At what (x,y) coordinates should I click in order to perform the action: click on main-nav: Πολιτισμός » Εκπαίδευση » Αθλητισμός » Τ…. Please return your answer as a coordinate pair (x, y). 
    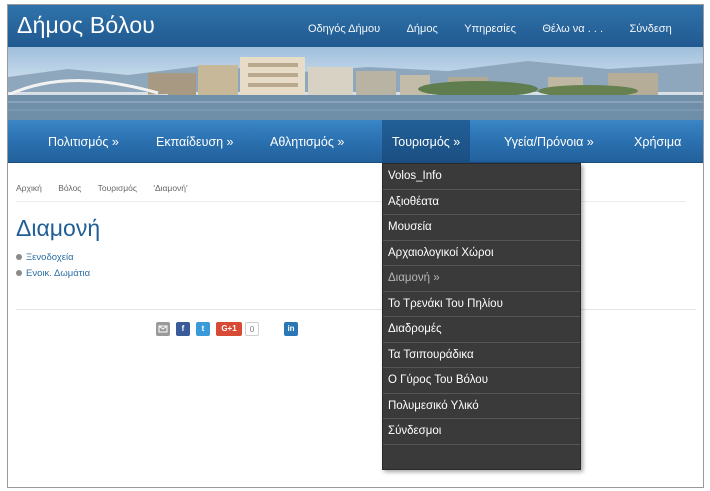
    Looking at the image, I should click on (355, 141).